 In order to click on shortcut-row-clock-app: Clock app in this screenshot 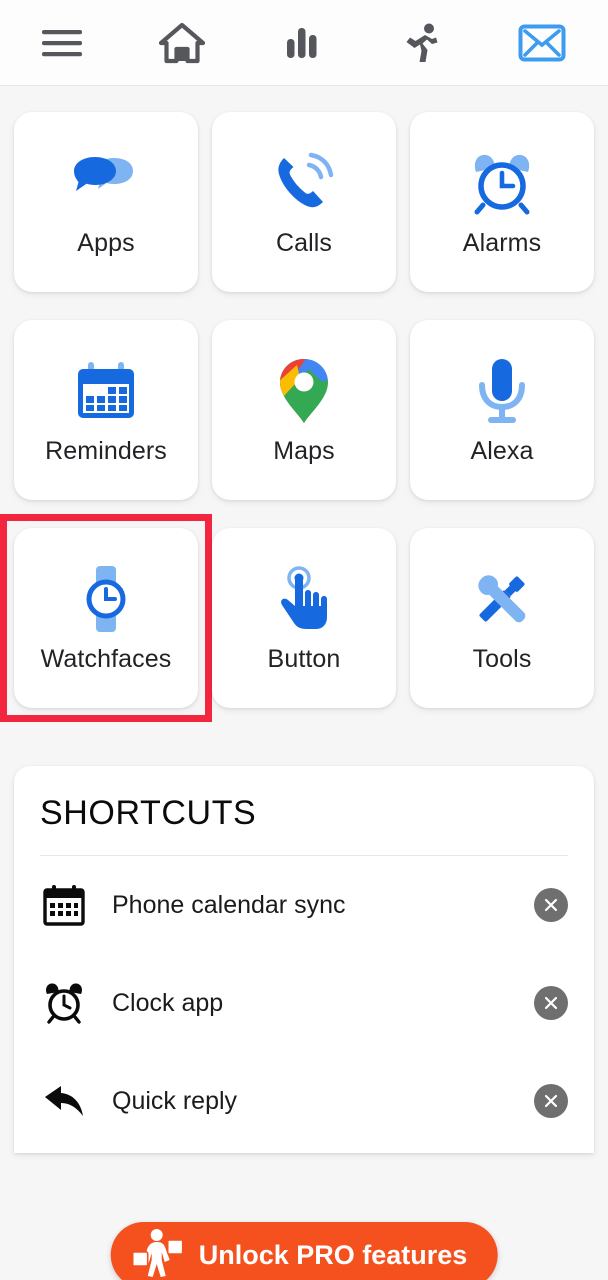, I will do `click(304, 1003)`.